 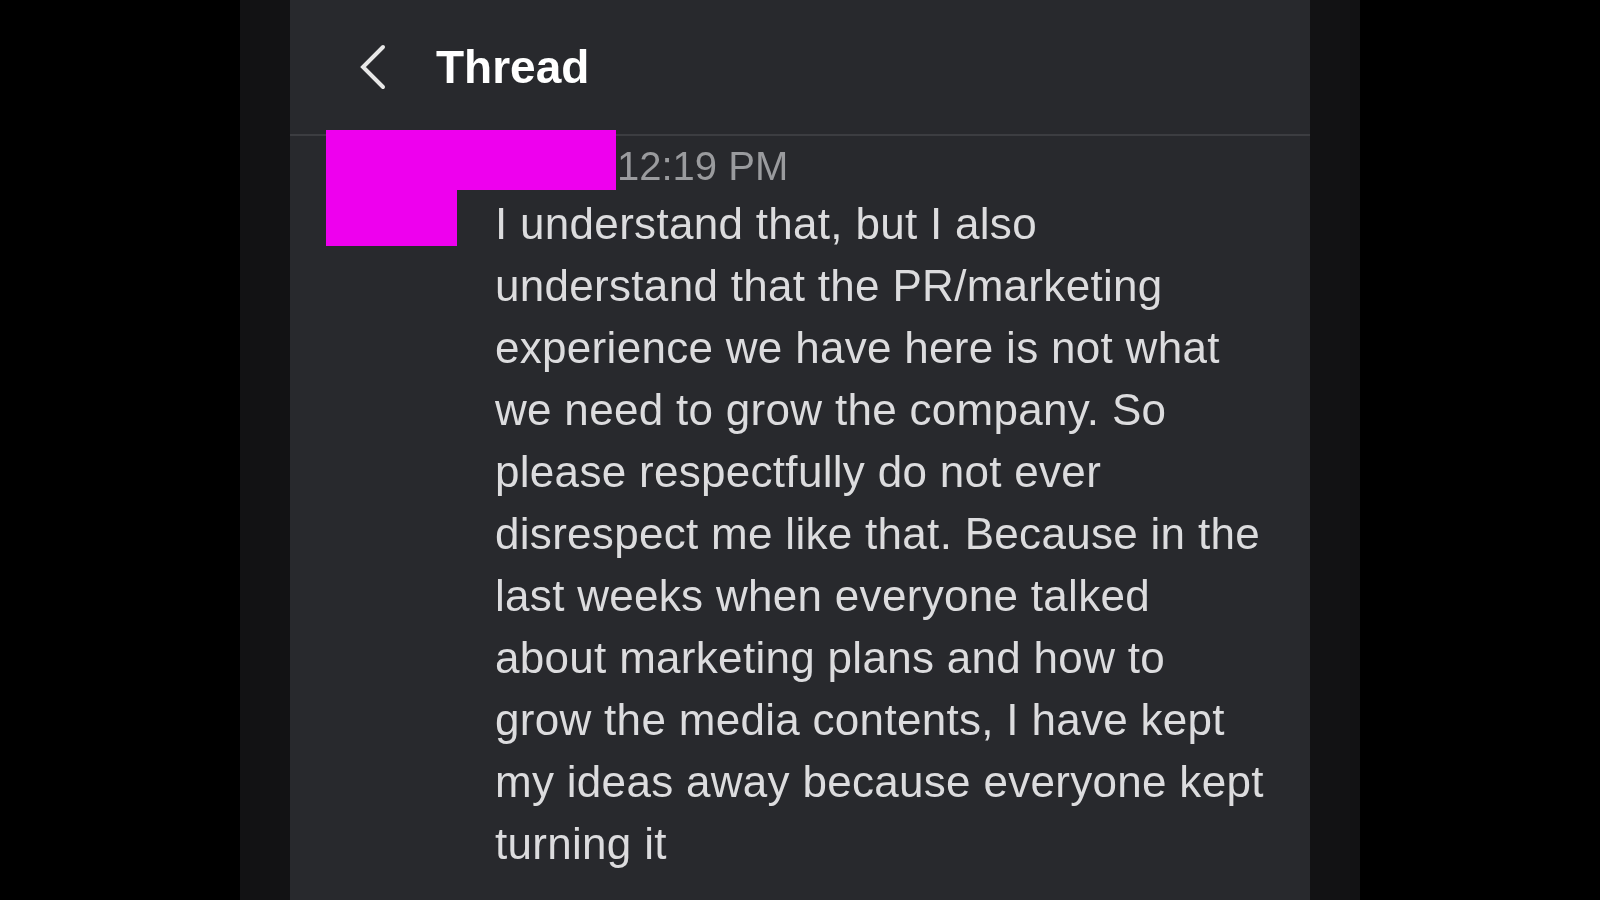 What do you see at coordinates (373, 67) in the screenshot?
I see `back-icon` at bounding box center [373, 67].